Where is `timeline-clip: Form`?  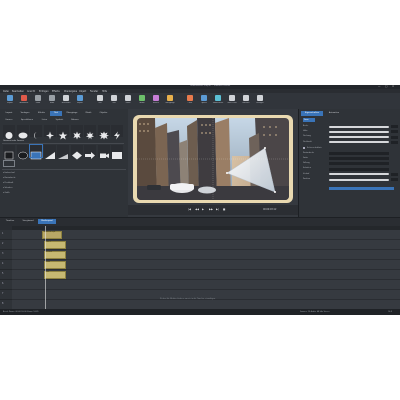
timeline-clip: Form is located at coordinates (55, 264).